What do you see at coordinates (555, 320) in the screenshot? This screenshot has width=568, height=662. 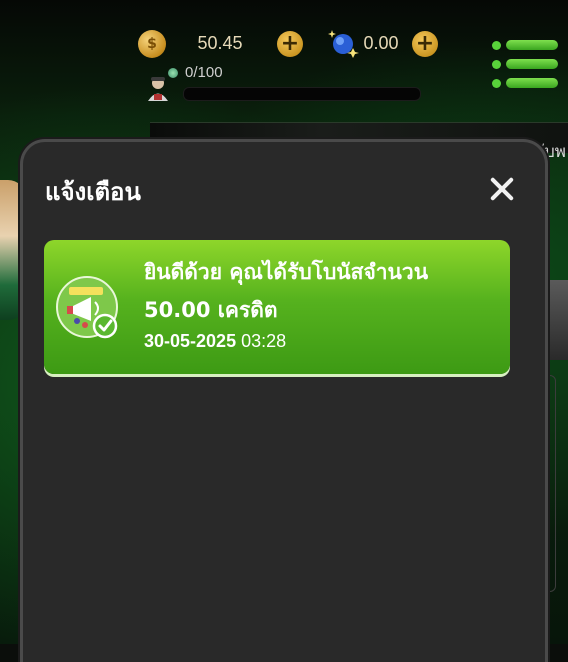 I see `background-game-tile` at bounding box center [555, 320].